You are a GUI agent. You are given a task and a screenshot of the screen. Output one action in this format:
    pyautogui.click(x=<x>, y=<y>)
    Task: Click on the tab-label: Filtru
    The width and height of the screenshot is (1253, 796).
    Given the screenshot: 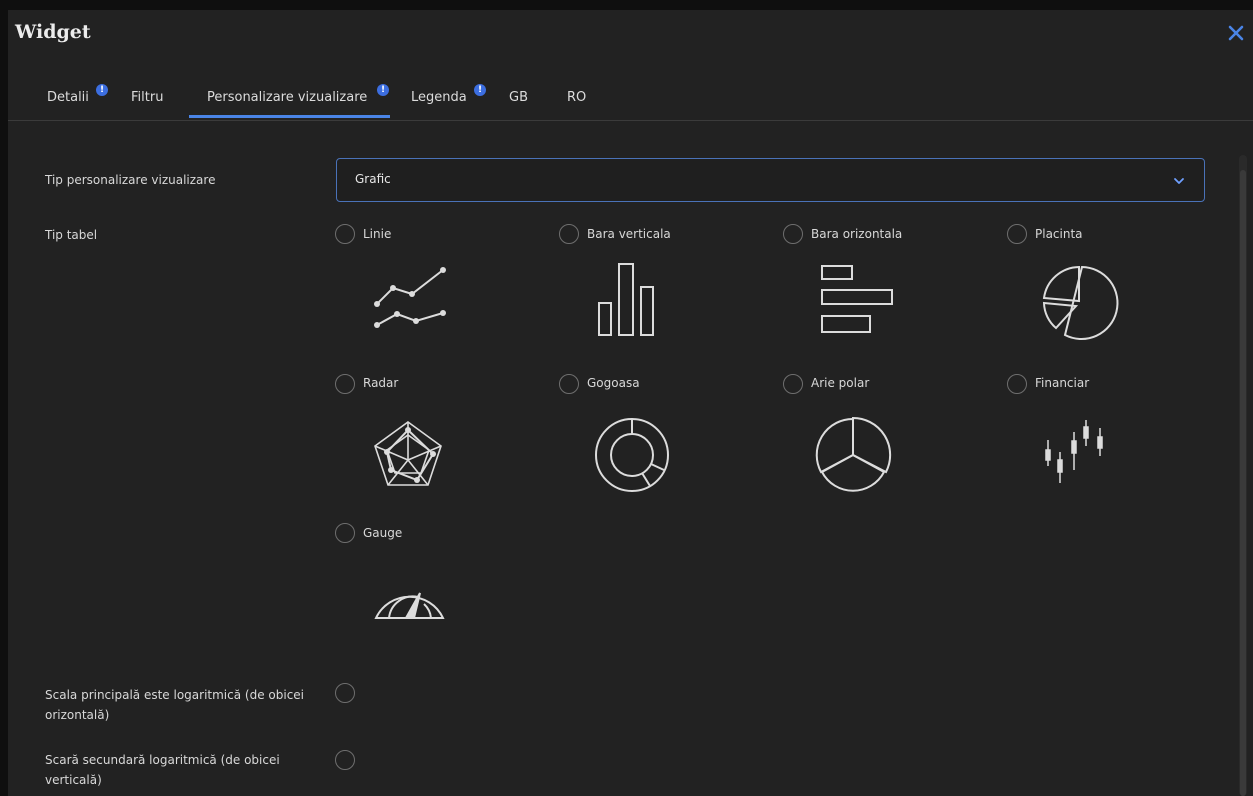 What is the action you would take?
    pyautogui.click(x=147, y=97)
    